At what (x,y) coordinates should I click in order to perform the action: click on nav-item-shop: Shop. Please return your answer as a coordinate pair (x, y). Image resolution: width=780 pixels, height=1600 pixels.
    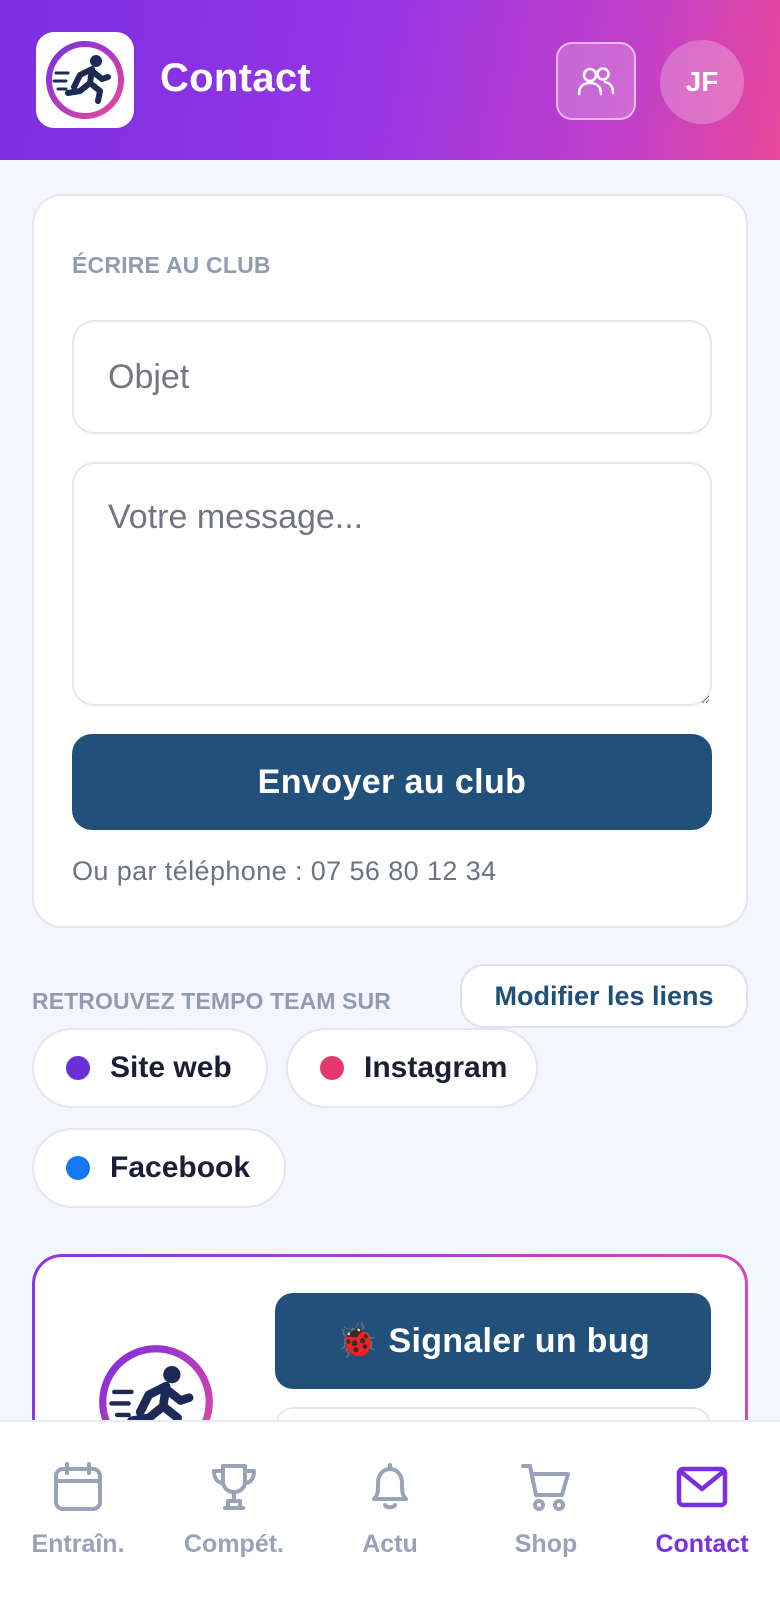
    Looking at the image, I should click on (546, 1511).